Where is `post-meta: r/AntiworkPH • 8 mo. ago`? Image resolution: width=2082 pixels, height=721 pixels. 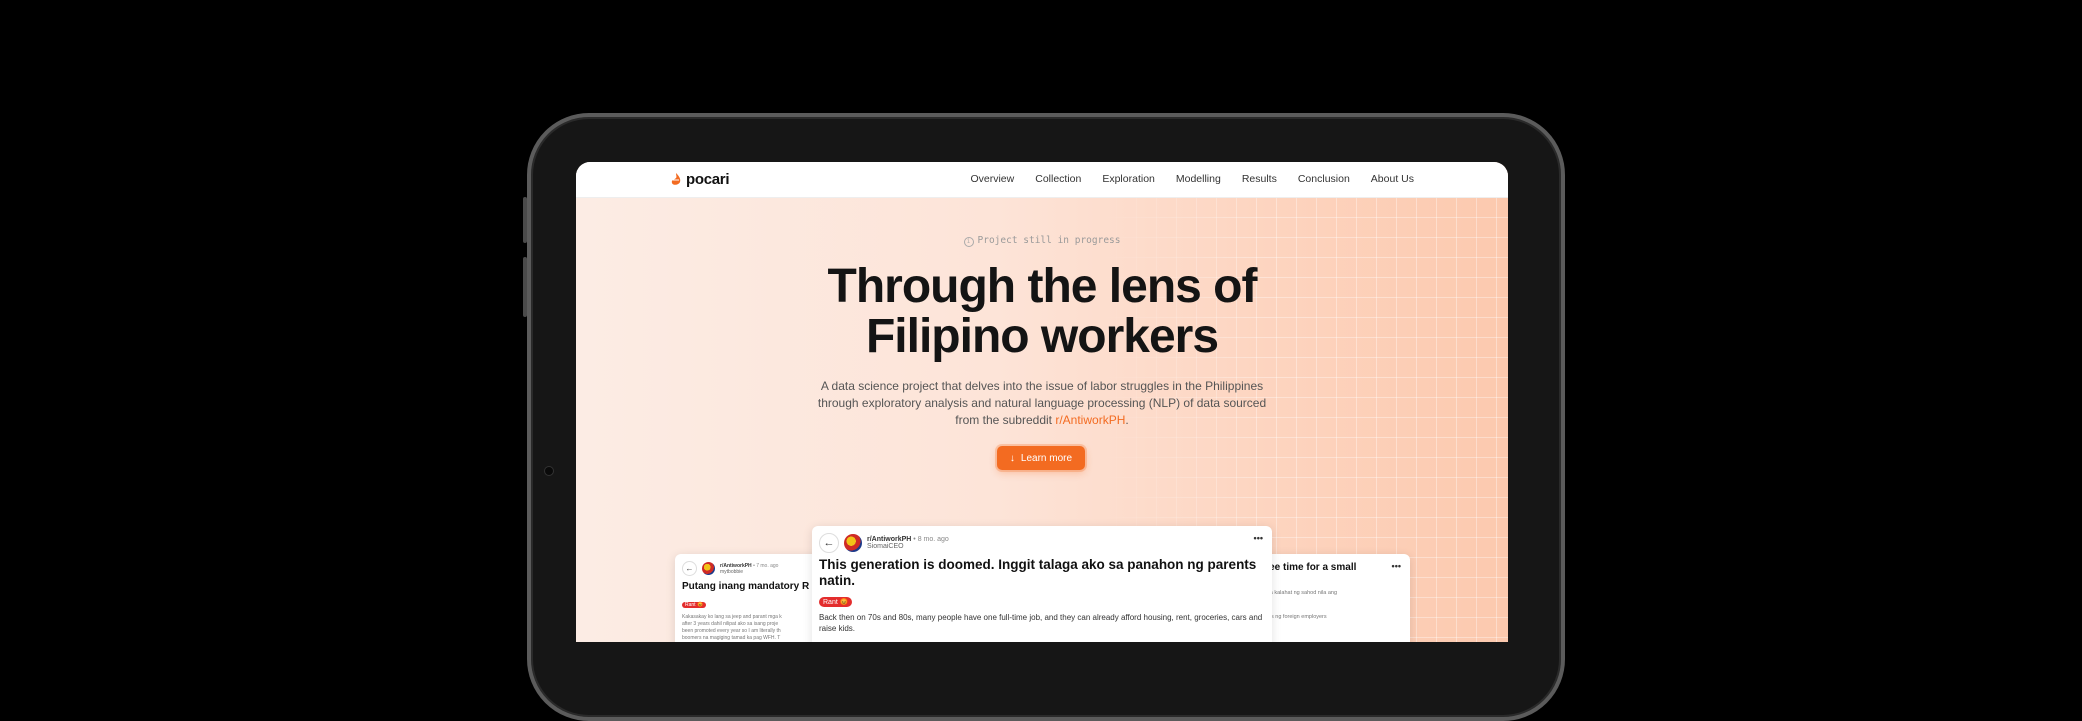 post-meta: r/AntiworkPH • 8 mo. ago is located at coordinates (908, 539).